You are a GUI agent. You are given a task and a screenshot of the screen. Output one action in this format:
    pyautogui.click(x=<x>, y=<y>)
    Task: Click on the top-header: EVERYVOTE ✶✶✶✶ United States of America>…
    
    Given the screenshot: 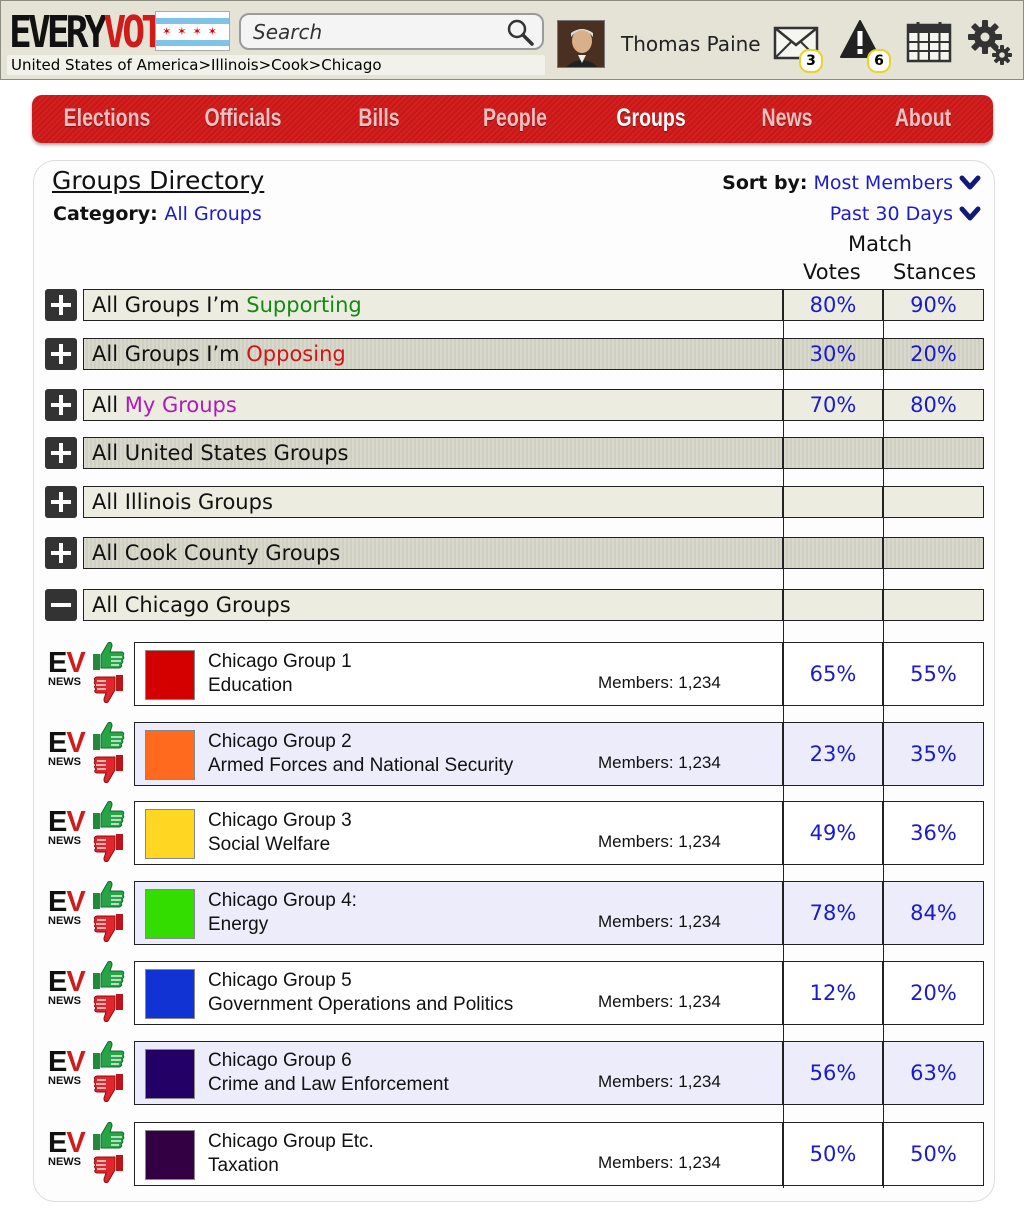 What is the action you would take?
    pyautogui.click(x=512, y=40)
    